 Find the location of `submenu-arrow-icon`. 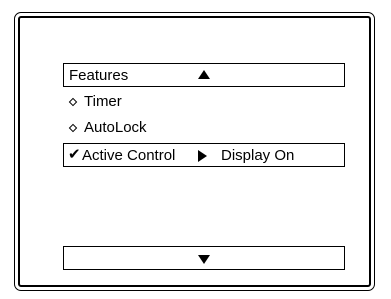

submenu-arrow-icon is located at coordinates (202, 156).